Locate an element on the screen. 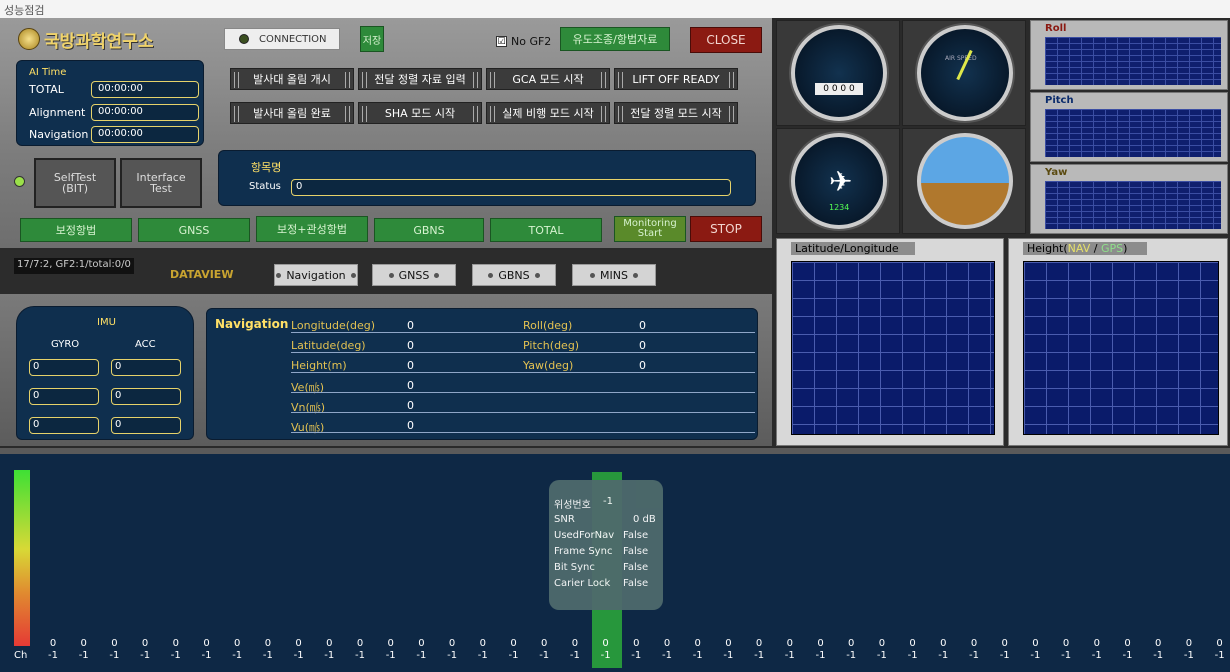 The image size is (1230, 672). yaw-label: Yaw is located at coordinates (1056, 172).